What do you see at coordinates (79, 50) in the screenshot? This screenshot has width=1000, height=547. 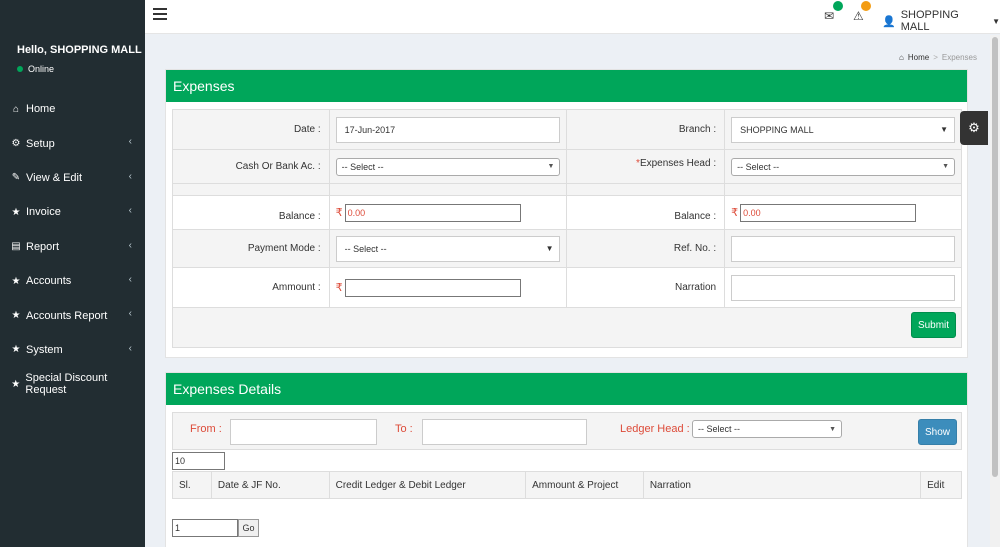 I see `user-greeting: Hello, SHOPPING MALL` at bounding box center [79, 50].